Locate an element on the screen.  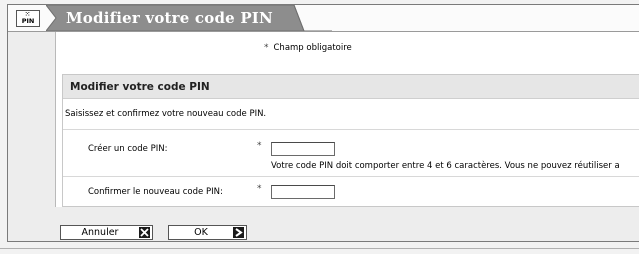
ok-button-label: OK is located at coordinates (201, 232).